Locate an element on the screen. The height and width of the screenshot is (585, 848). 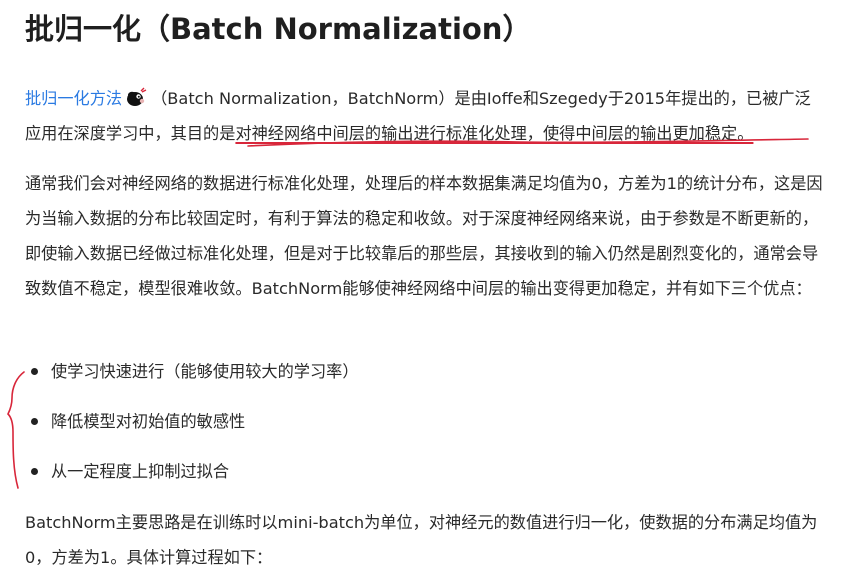
batchnorm-method-link: 批归一化方法 is located at coordinates (73, 98).